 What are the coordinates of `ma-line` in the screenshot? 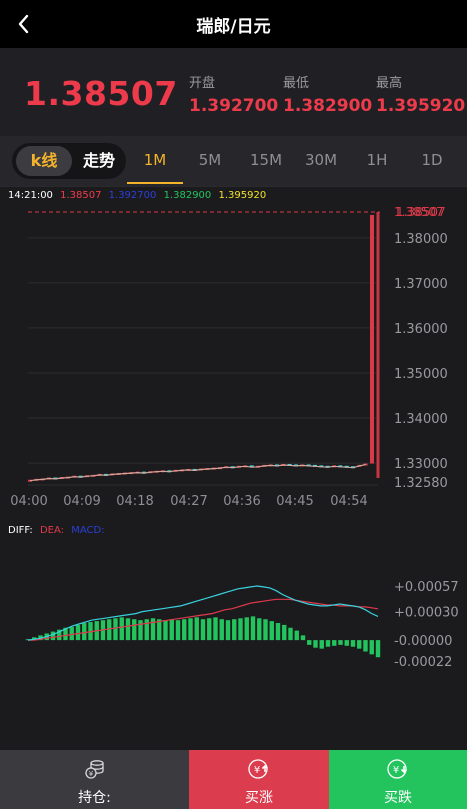 It's located at (197, 472).